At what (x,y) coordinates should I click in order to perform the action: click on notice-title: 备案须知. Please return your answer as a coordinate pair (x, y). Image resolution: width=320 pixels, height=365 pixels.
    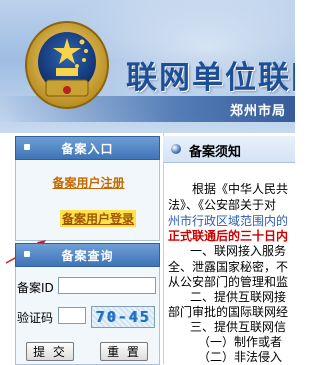
    Looking at the image, I should click on (215, 152).